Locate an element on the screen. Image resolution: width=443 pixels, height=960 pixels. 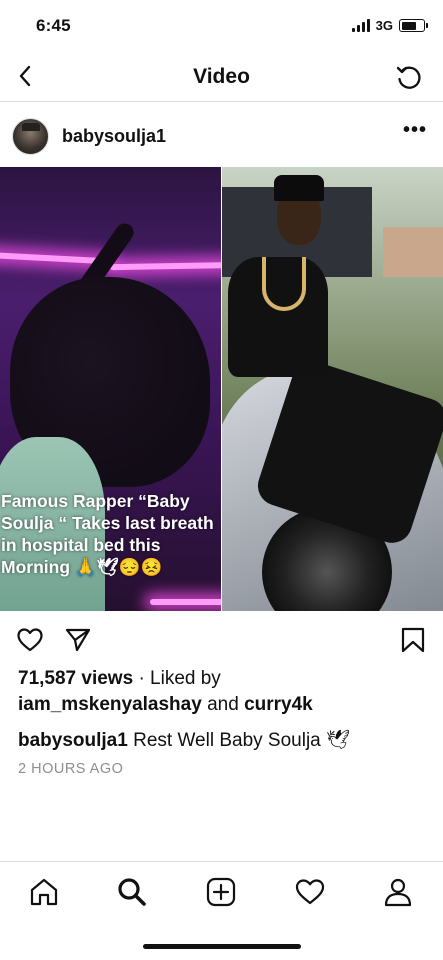
more-icon: ••• is located at coordinates (415, 130).